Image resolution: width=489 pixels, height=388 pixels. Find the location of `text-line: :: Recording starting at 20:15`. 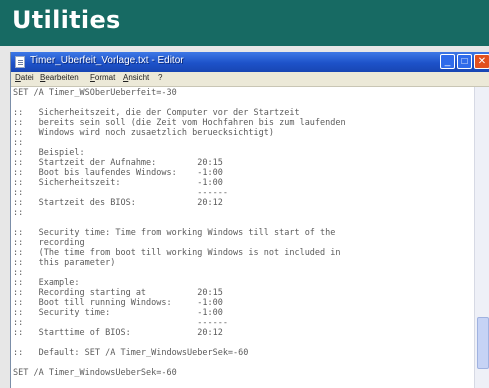

text-line: :: Recording starting at 20:15 is located at coordinates (118, 293).